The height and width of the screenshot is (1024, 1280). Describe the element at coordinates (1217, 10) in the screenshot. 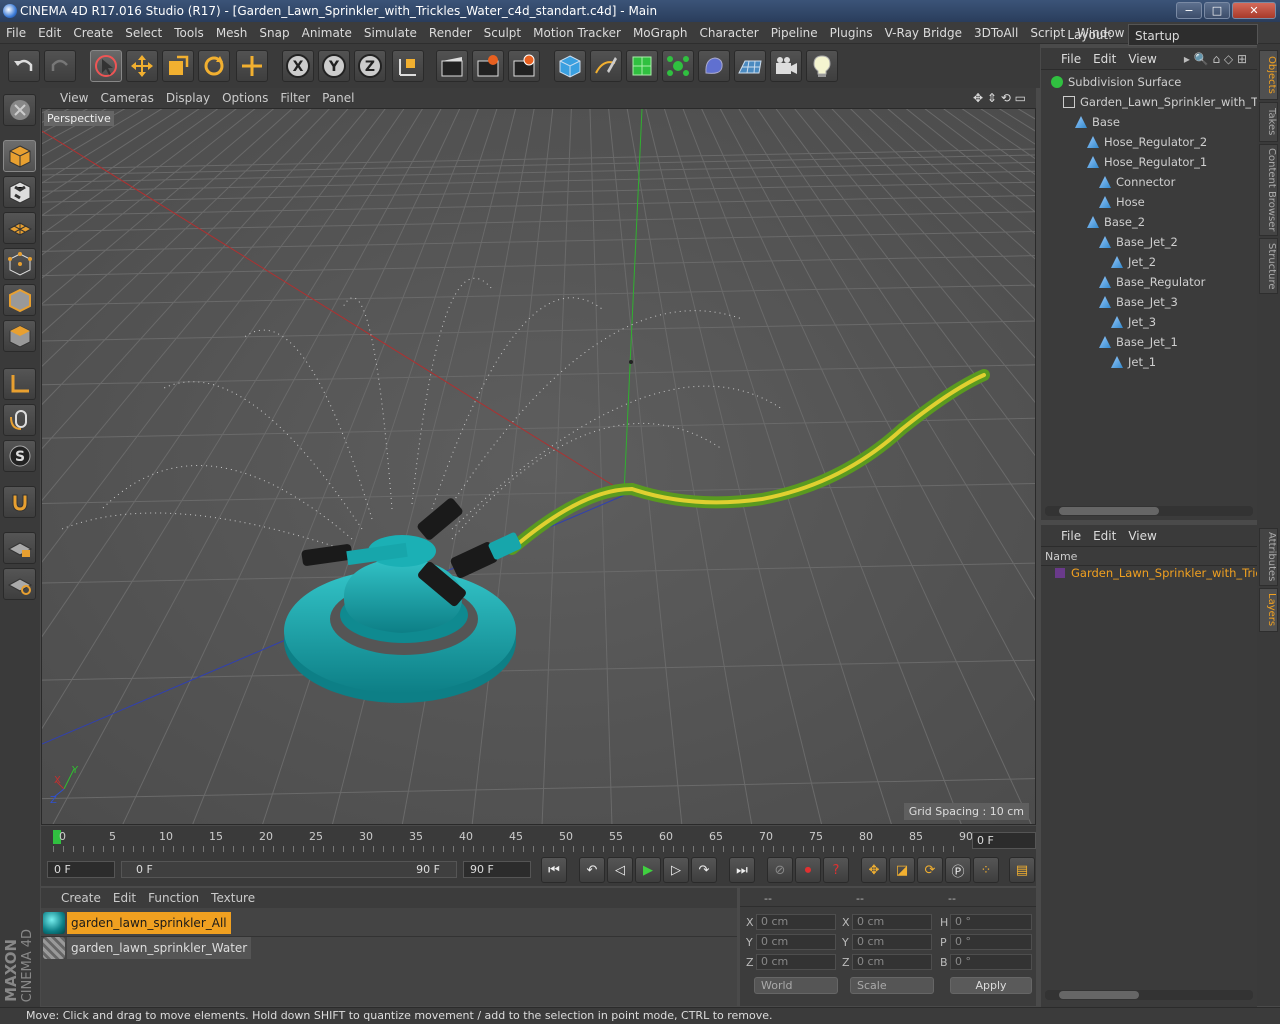

I see `maximize-button: □` at that location.